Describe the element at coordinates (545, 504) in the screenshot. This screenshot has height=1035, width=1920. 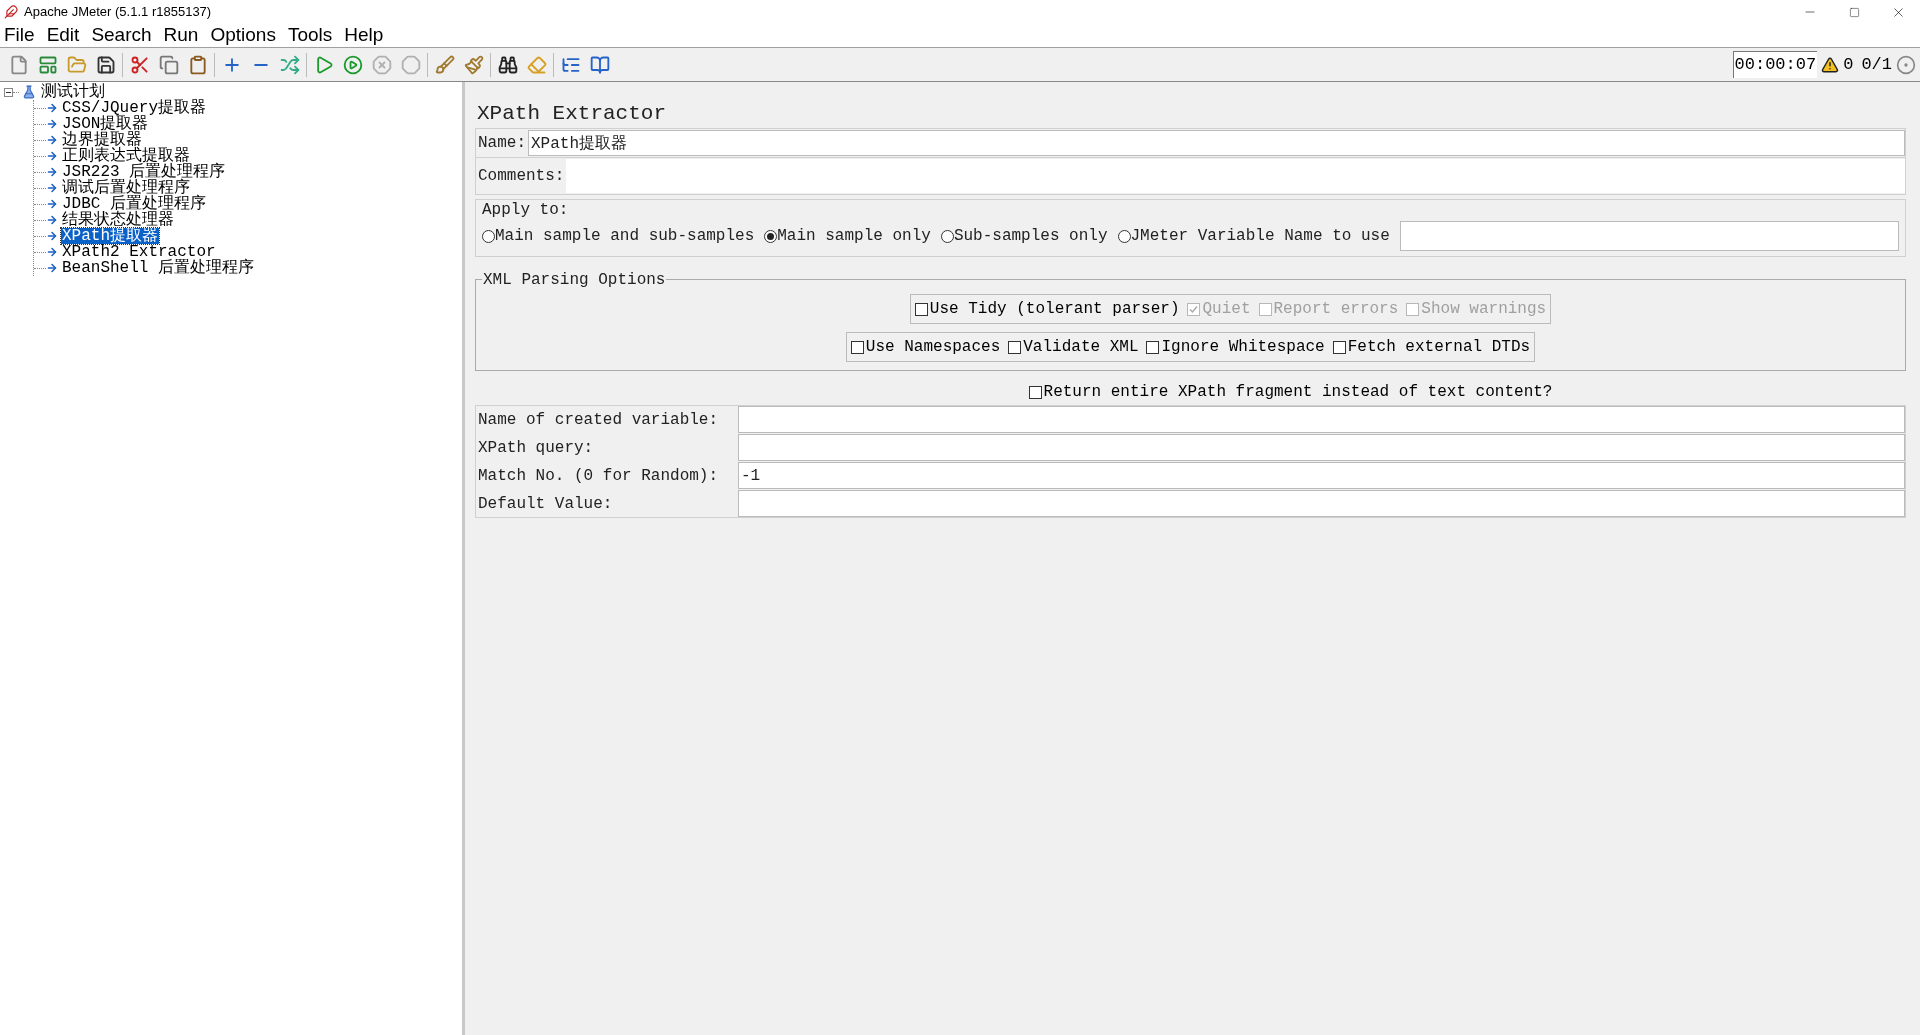
I see `field-label: Default Value:` at that location.